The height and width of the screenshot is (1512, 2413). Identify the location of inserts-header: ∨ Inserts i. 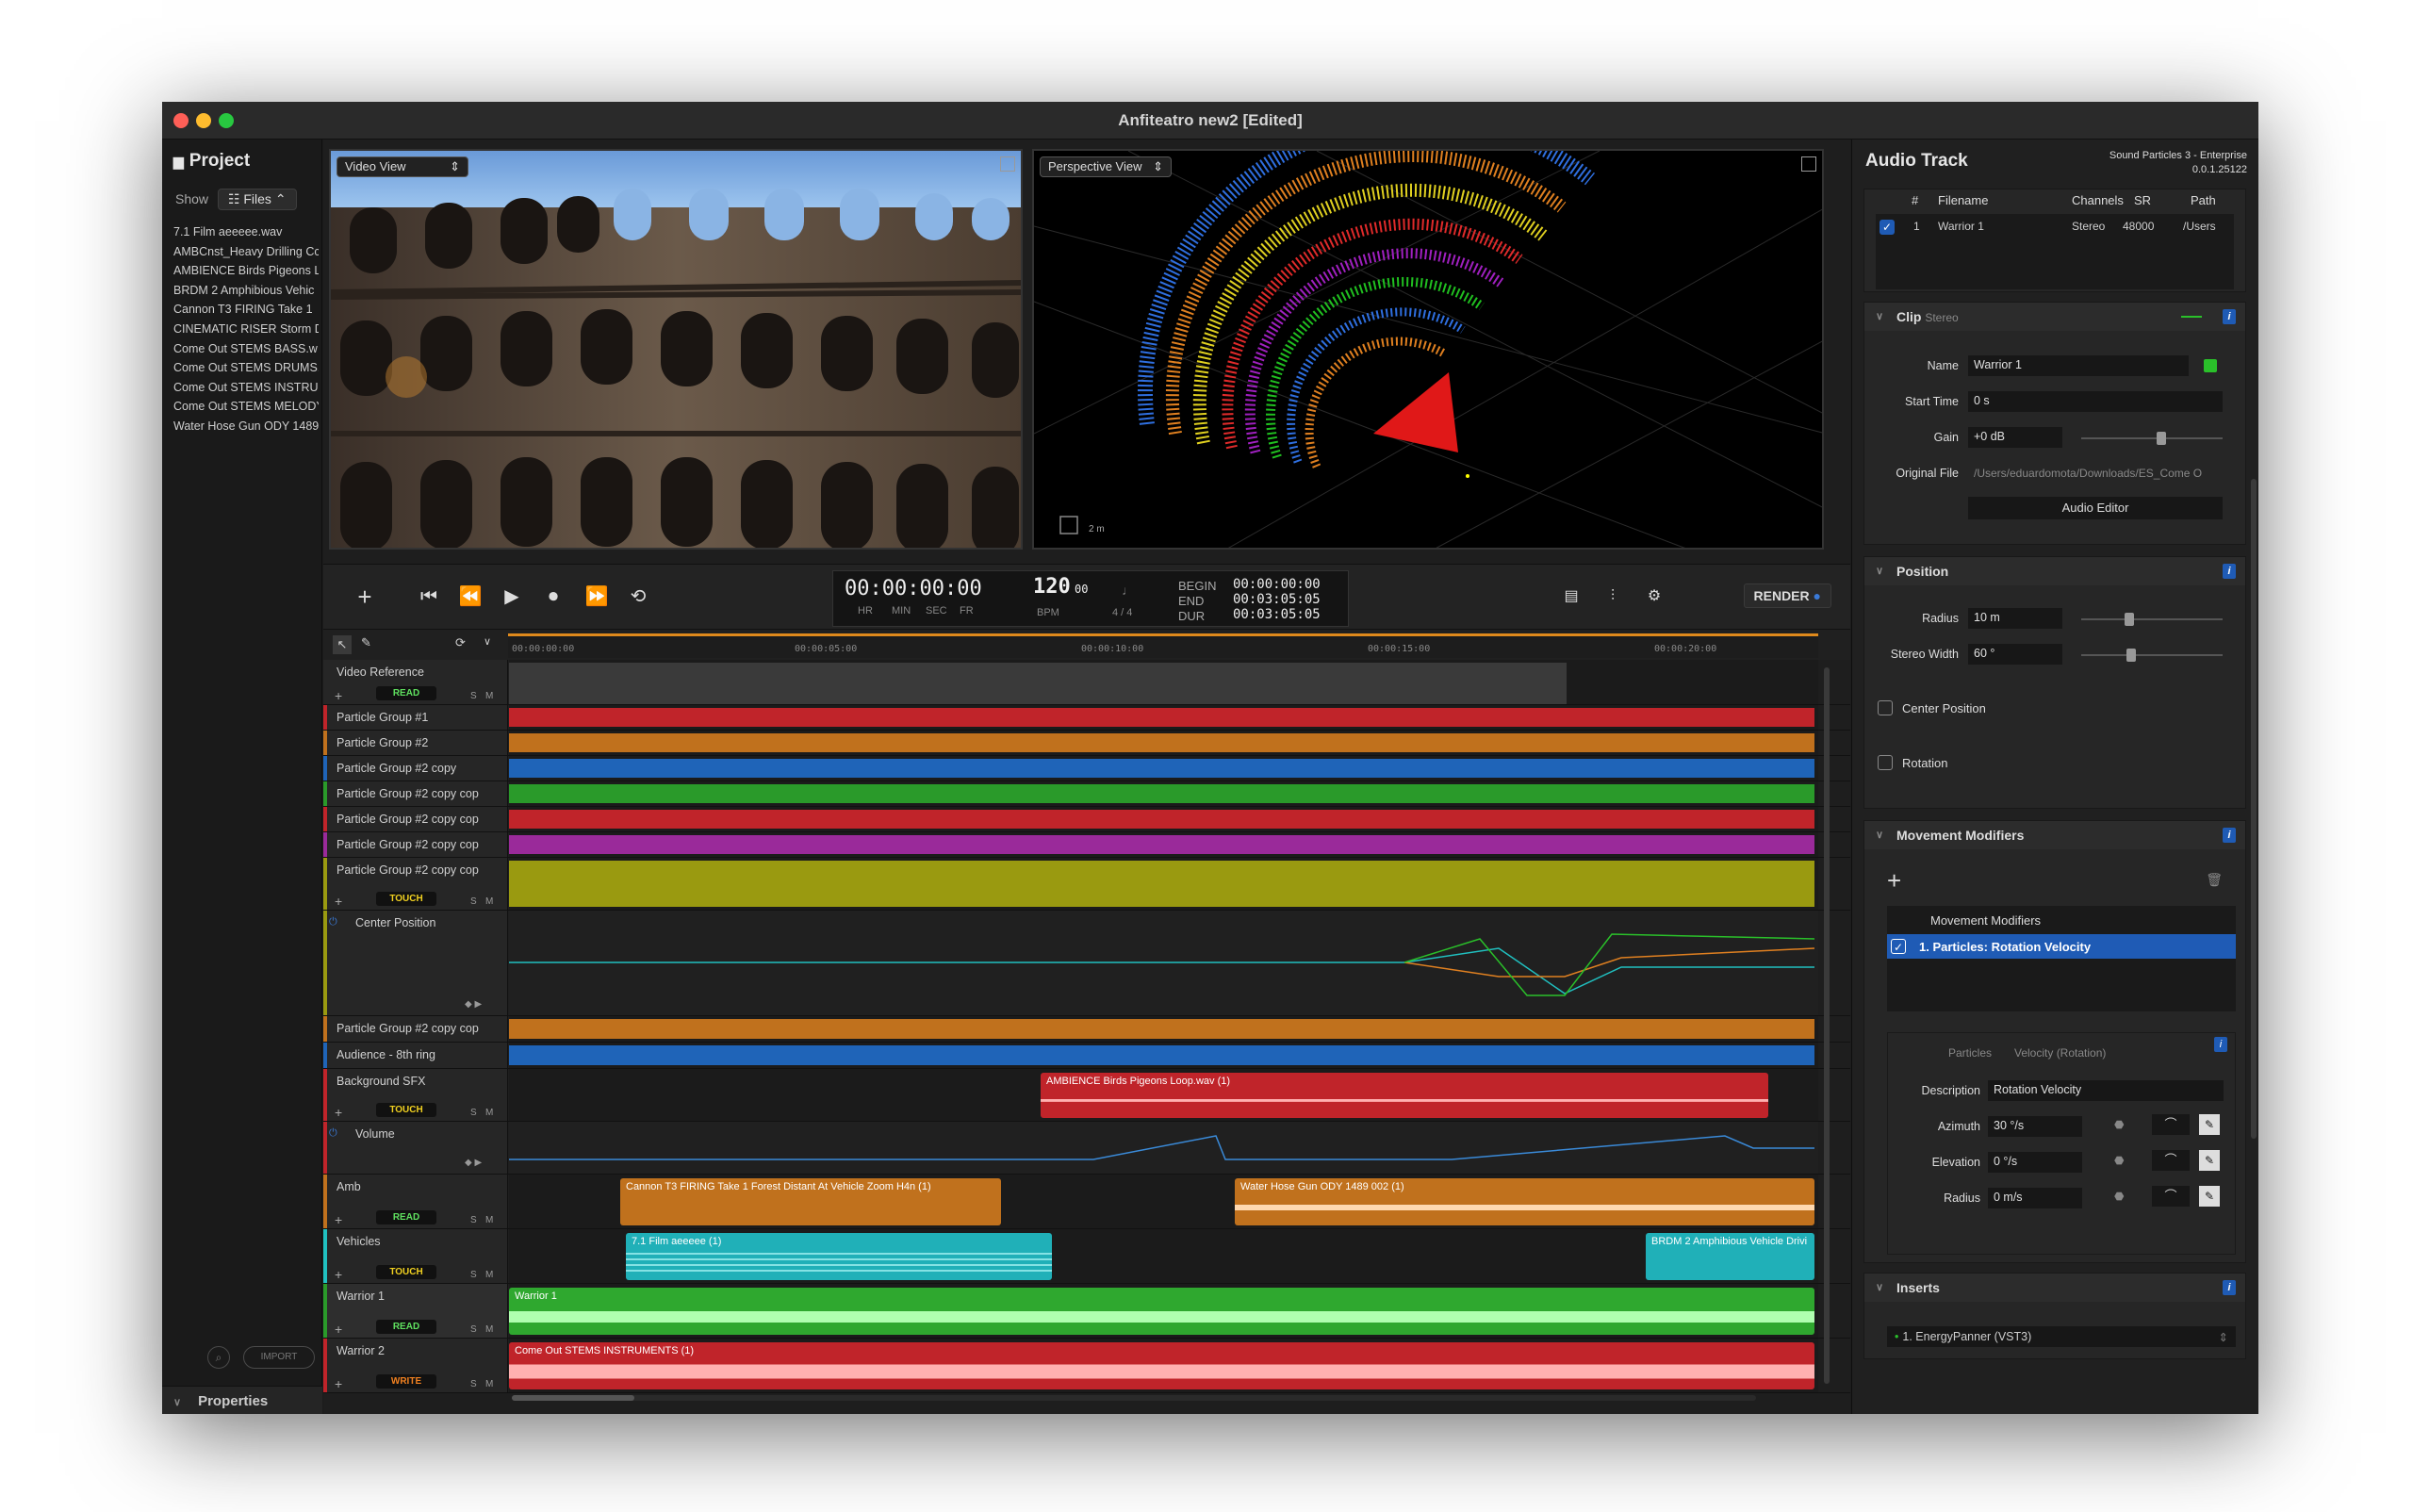
(2055, 1288).